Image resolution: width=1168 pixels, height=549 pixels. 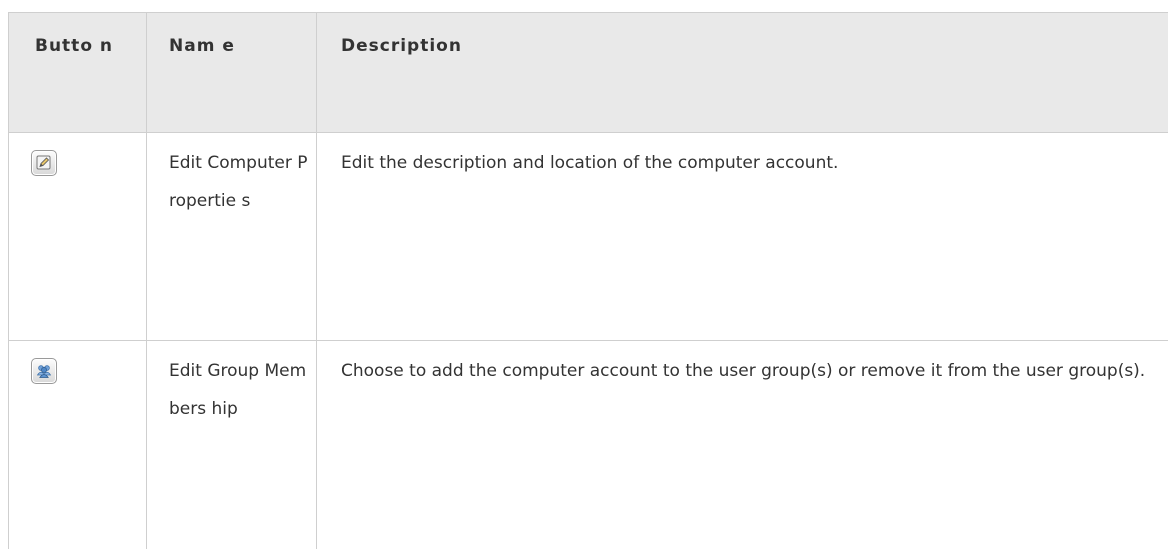 I want to click on edit-group-membership-icon, so click(x=44, y=371).